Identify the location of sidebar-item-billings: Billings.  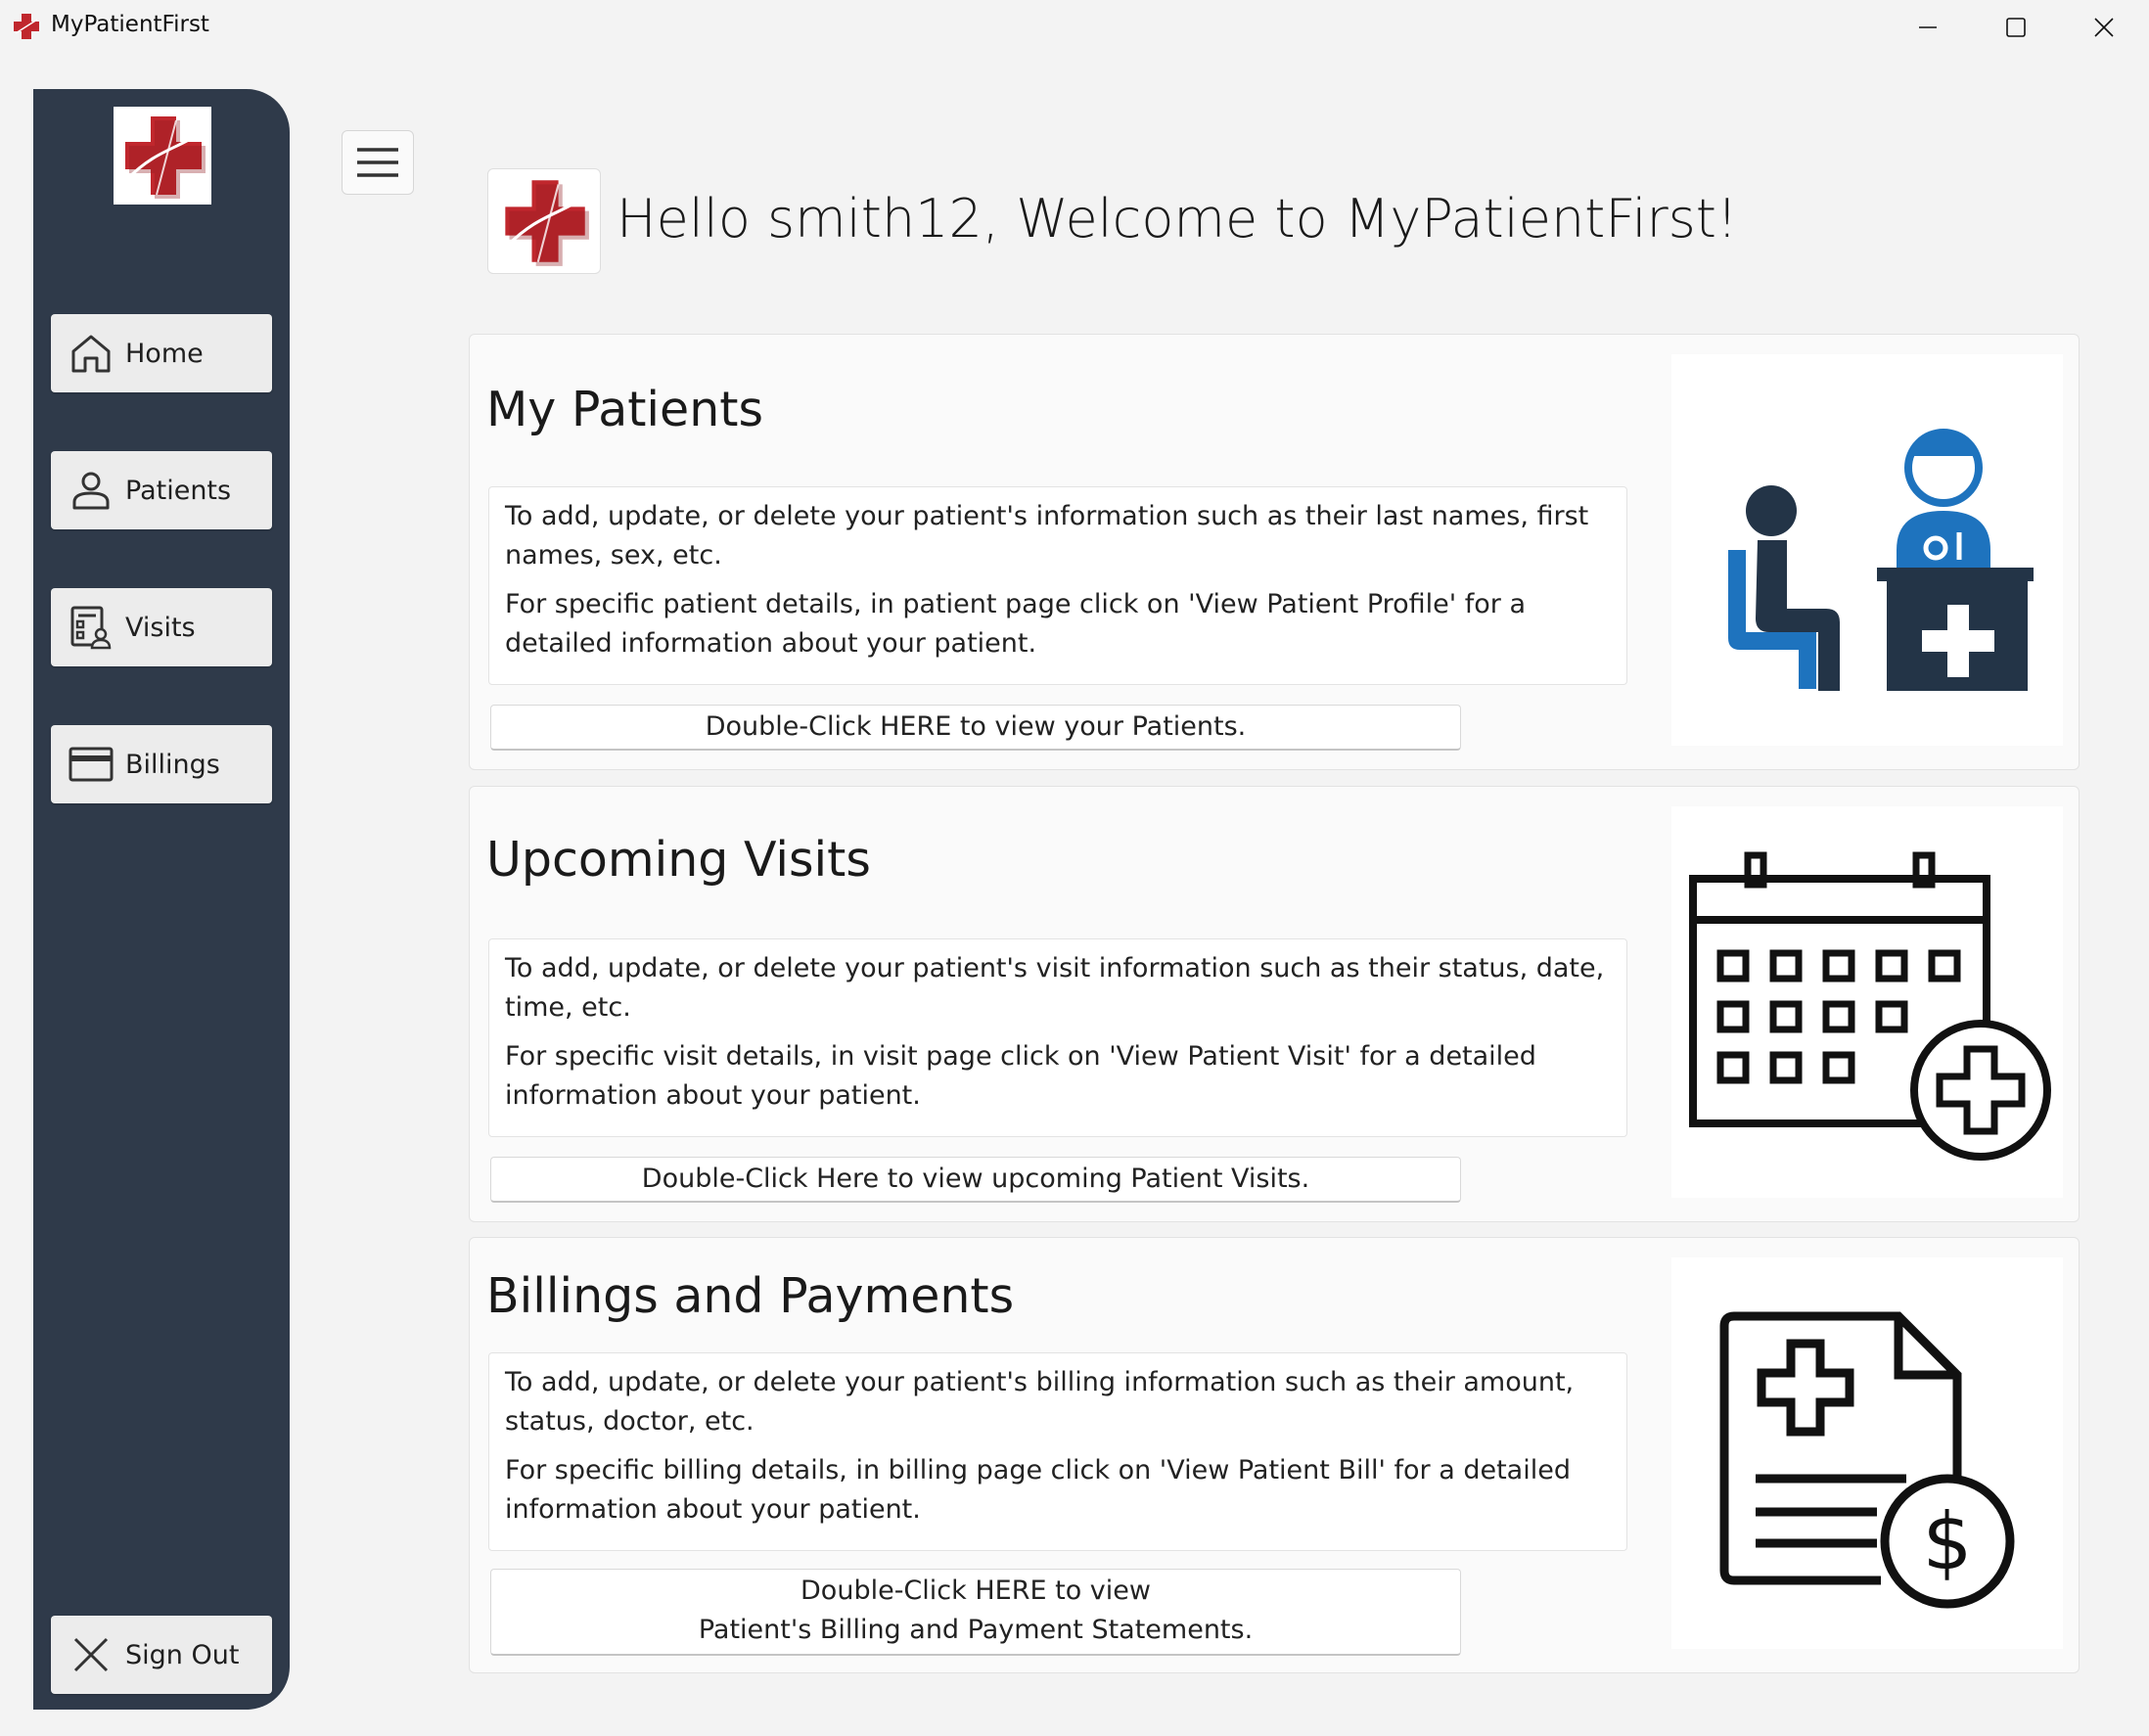
(161, 764).